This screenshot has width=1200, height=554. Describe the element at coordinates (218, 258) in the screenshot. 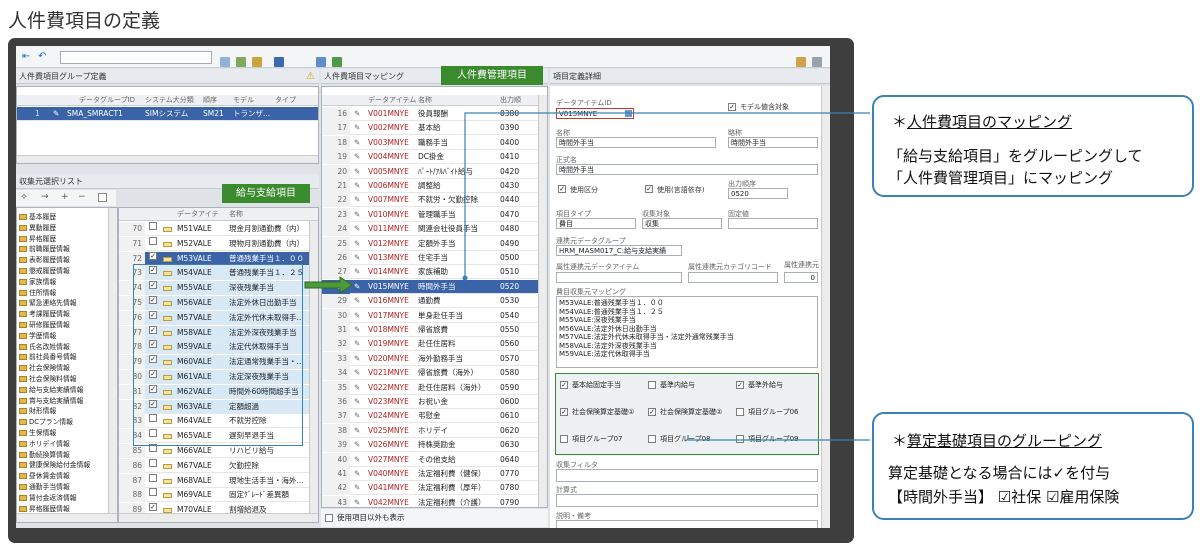

I see `pay-row: 72 ✓ M53VALE 普通残業手当１．００` at that location.